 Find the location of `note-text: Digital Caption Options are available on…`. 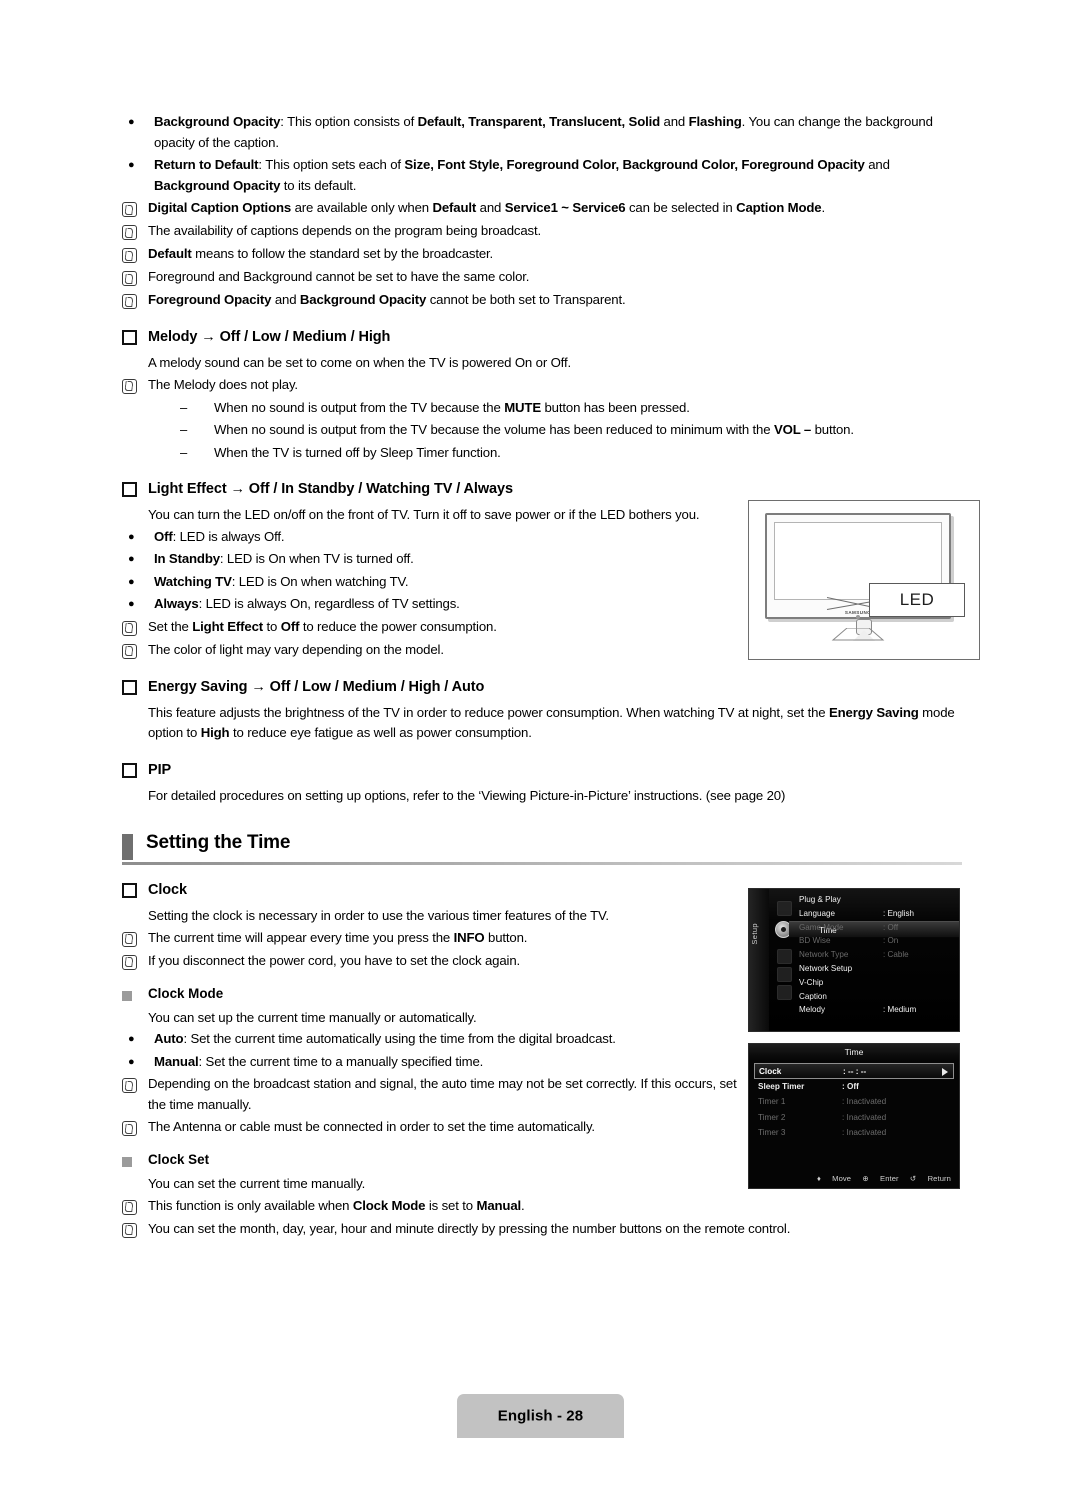

note-text: Digital Caption Options are available on… is located at coordinates (486, 207).